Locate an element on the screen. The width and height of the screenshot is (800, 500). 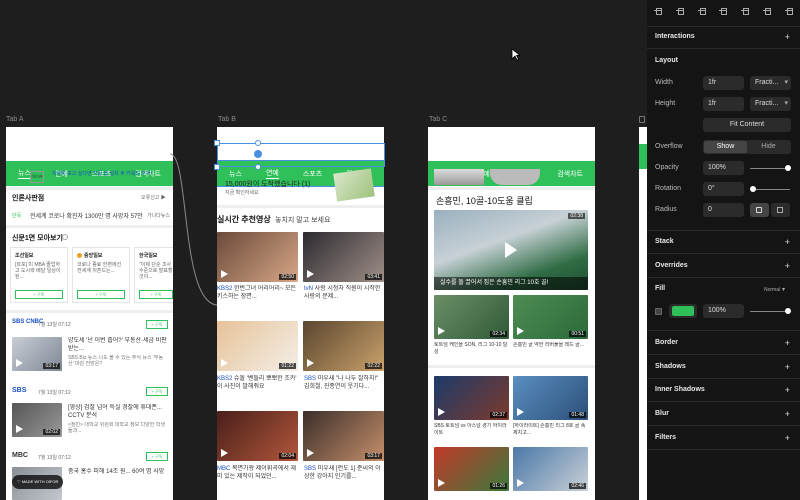
video-thumbnail: 02:34 is located at coordinates (471, 317).